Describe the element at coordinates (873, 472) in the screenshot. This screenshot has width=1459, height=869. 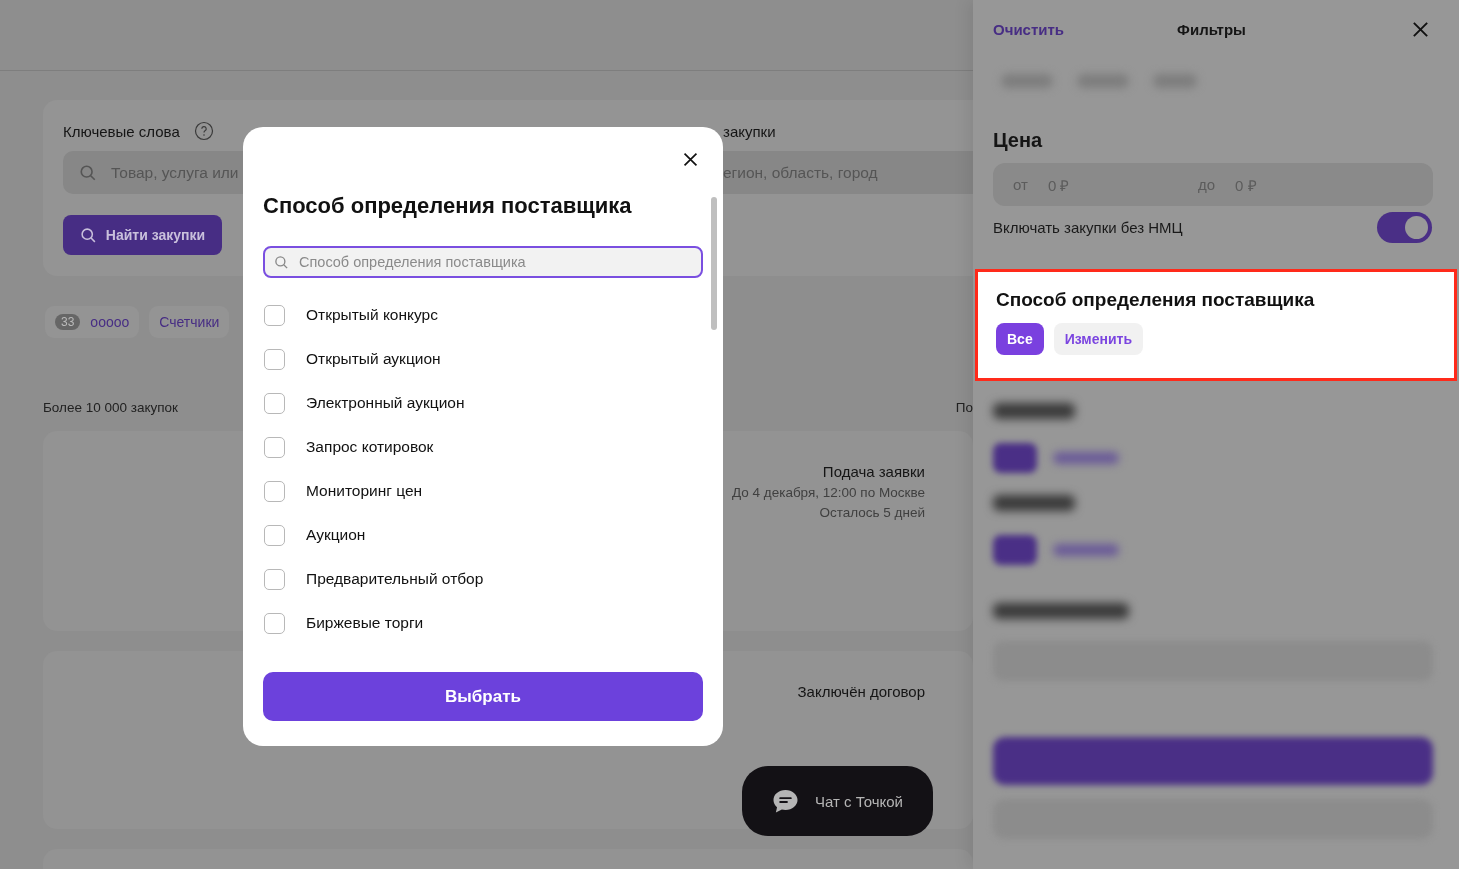
I see `status-title: Подача заявки` at that location.